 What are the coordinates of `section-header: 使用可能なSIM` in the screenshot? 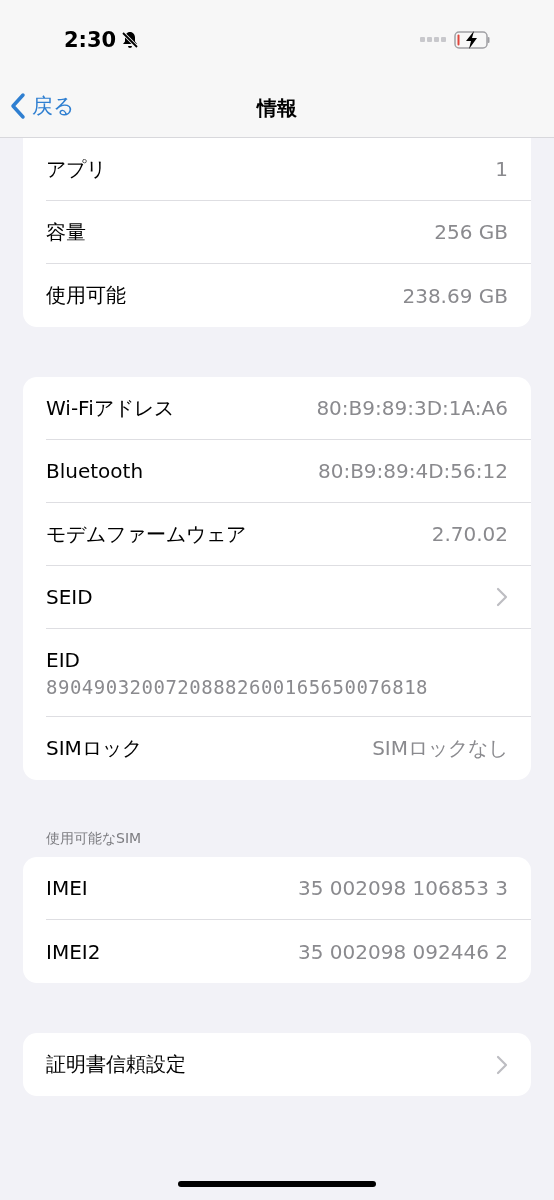 It's located at (94, 839).